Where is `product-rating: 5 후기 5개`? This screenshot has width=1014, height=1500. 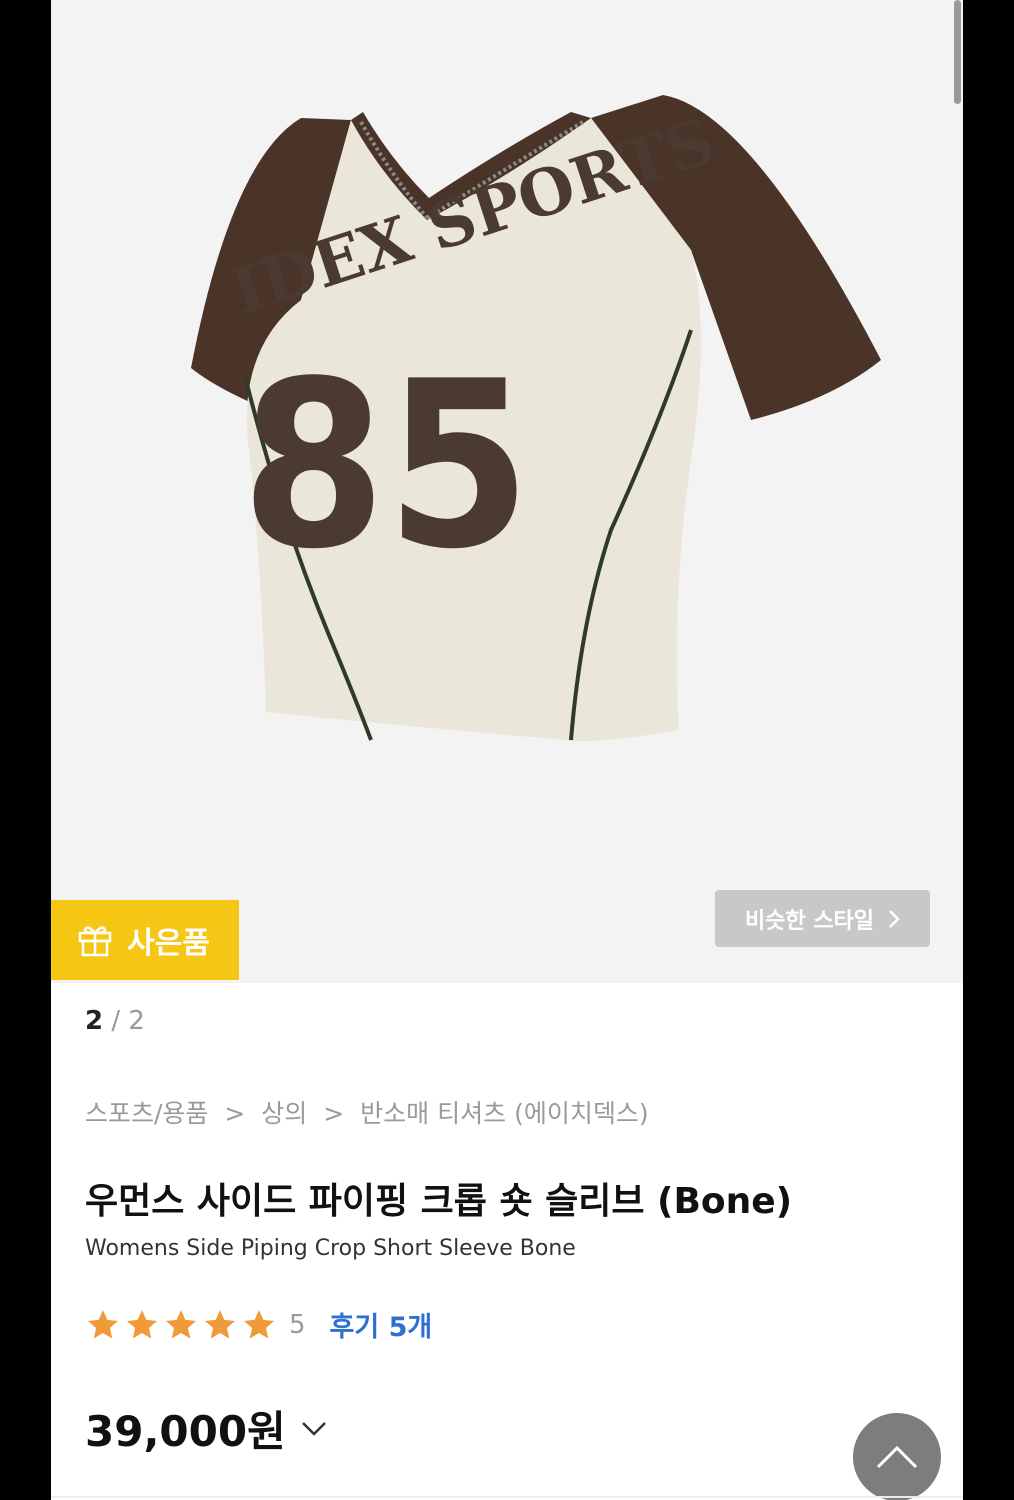 product-rating: 5 후기 5개 is located at coordinates (258, 1324).